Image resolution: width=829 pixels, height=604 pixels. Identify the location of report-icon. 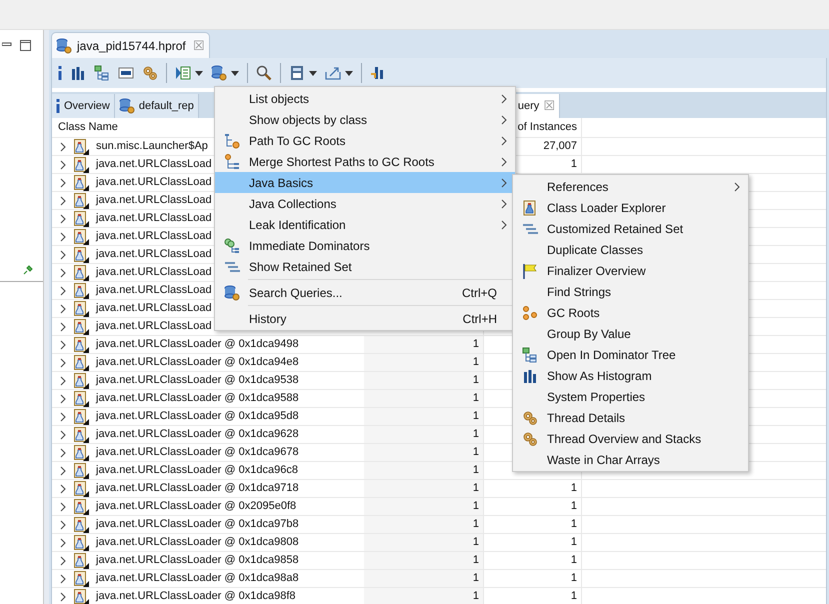
(183, 73).